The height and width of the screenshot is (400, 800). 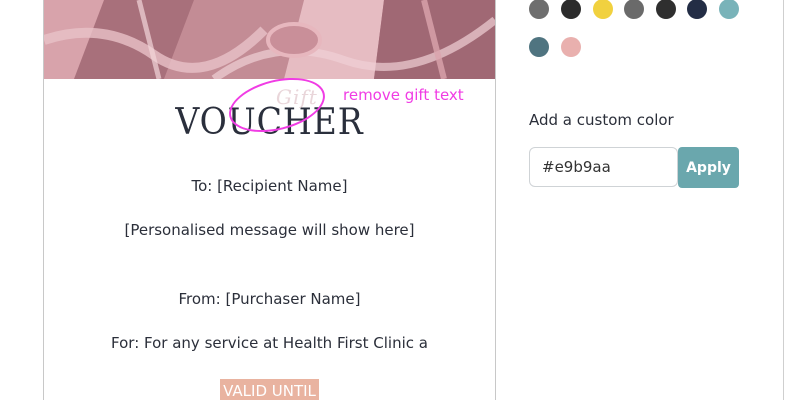 What do you see at coordinates (269, 230) in the screenshot?
I see `personal-message-line: [Personalised message will show here]` at bounding box center [269, 230].